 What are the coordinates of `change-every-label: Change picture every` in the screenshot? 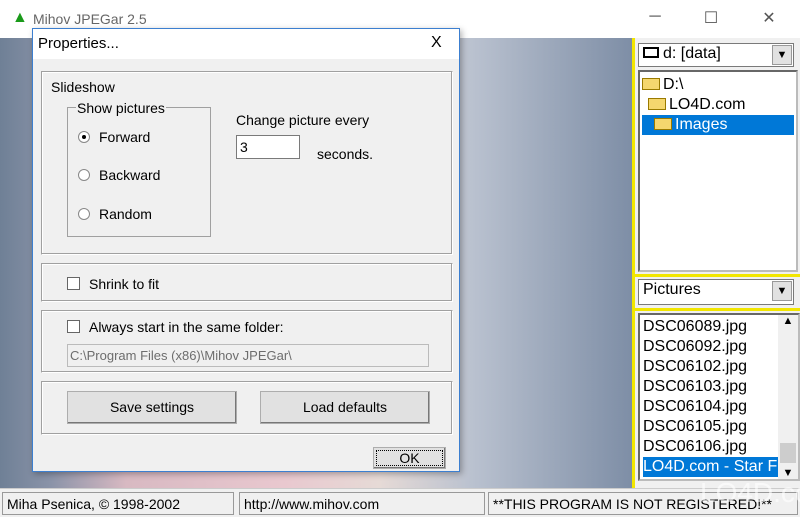 It's located at (303, 120).